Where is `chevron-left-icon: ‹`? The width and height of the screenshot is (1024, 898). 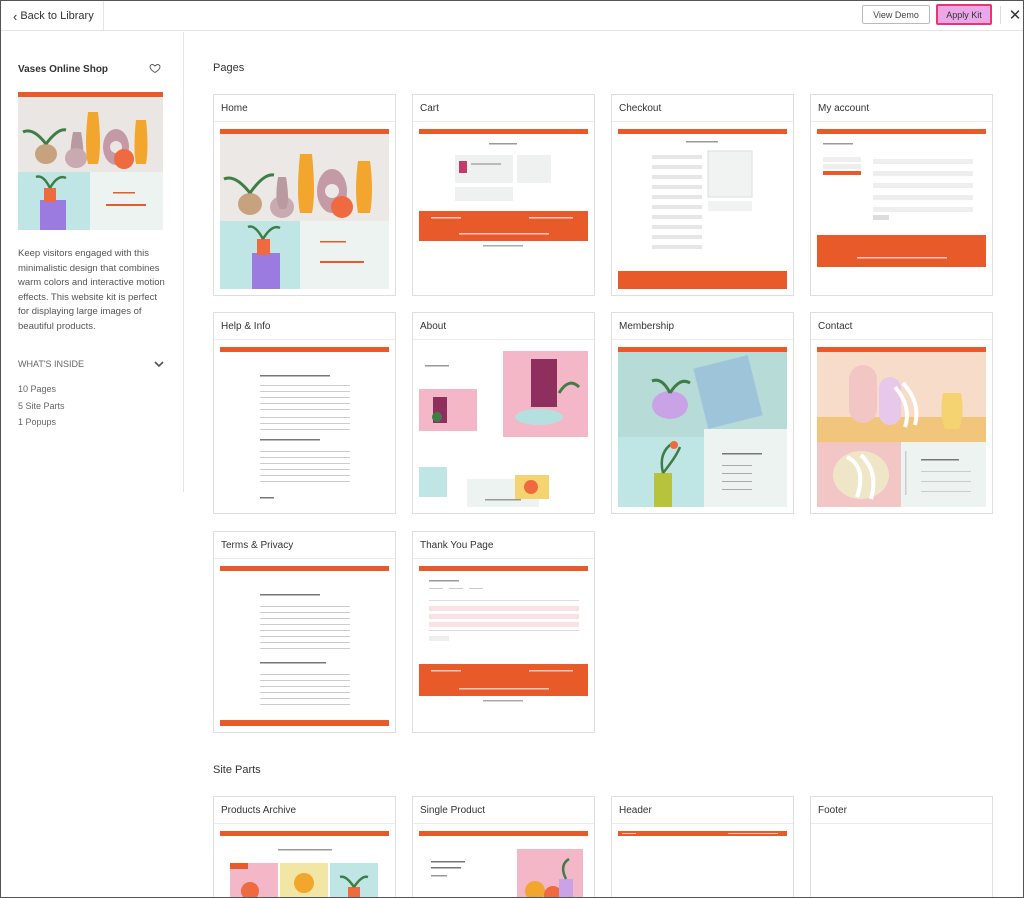
chevron-left-icon: ‹ is located at coordinates (15, 16).